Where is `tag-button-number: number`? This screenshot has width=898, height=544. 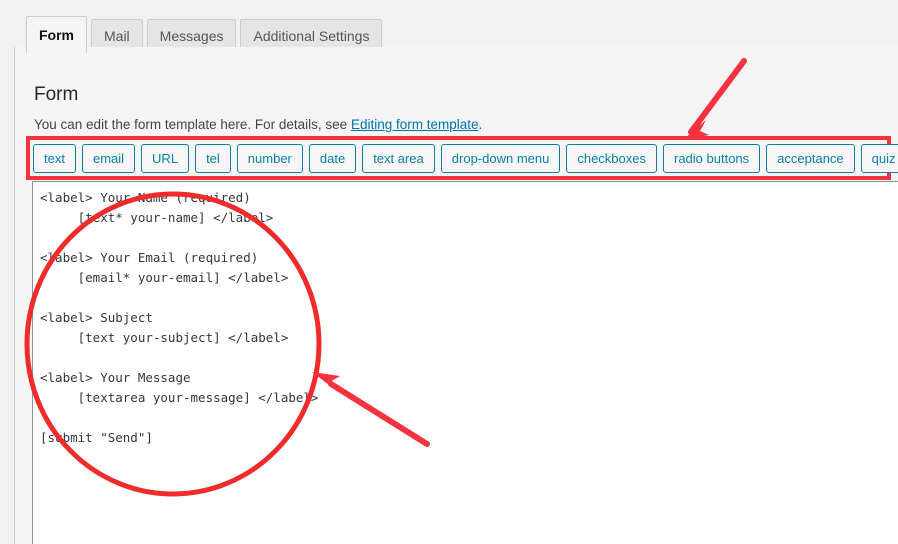 tag-button-number: number is located at coordinates (269, 158).